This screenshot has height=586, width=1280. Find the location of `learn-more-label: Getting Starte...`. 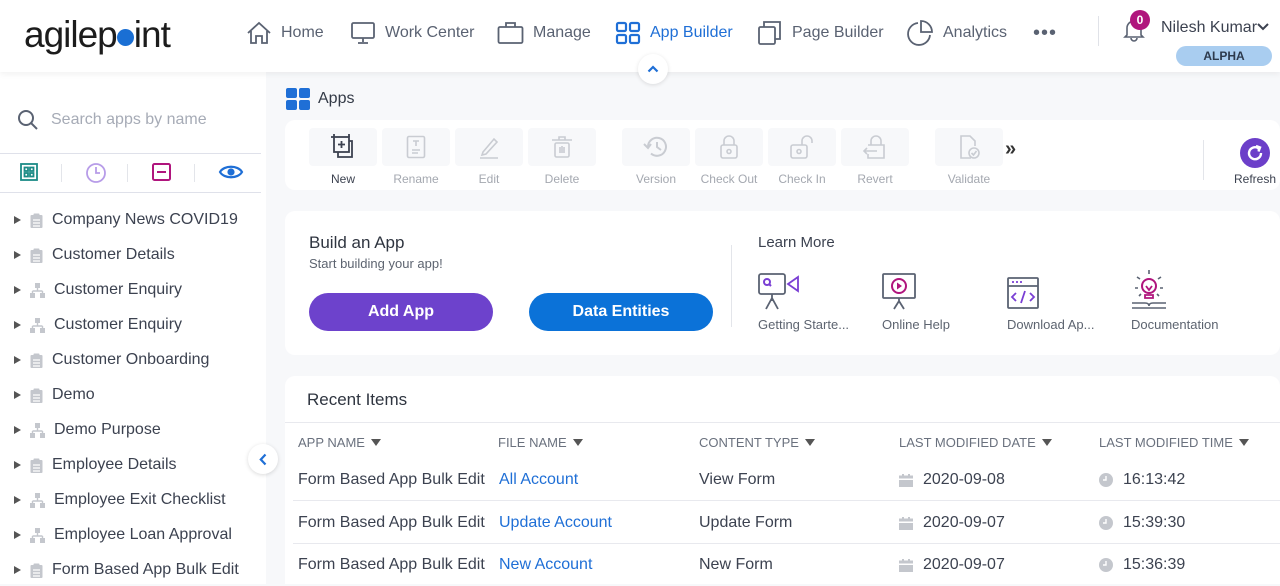

learn-more-label: Getting Starte... is located at coordinates (804, 324).